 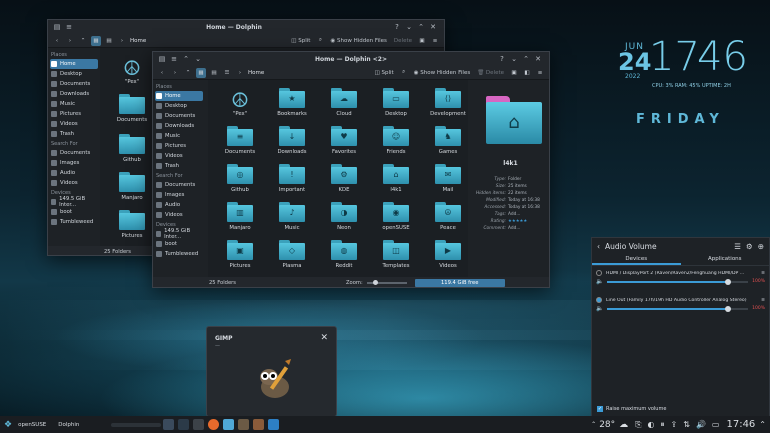 What do you see at coordinates (198, 59) in the screenshot?
I see `pin-down-icon: ⌄` at bounding box center [198, 59].